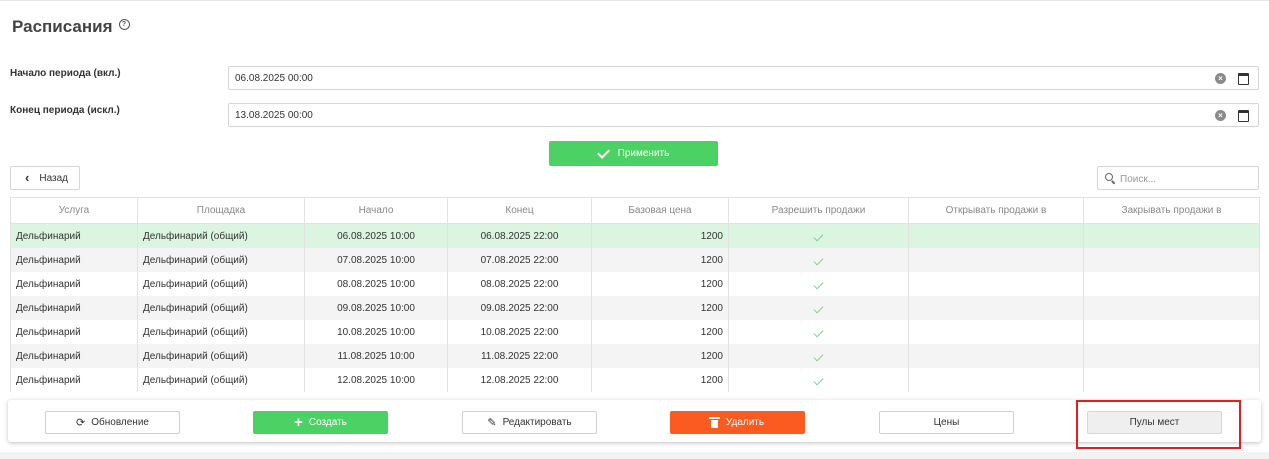  What do you see at coordinates (1171, 210) in the screenshot?
I see `column-header: Закрывать продажи в` at bounding box center [1171, 210].